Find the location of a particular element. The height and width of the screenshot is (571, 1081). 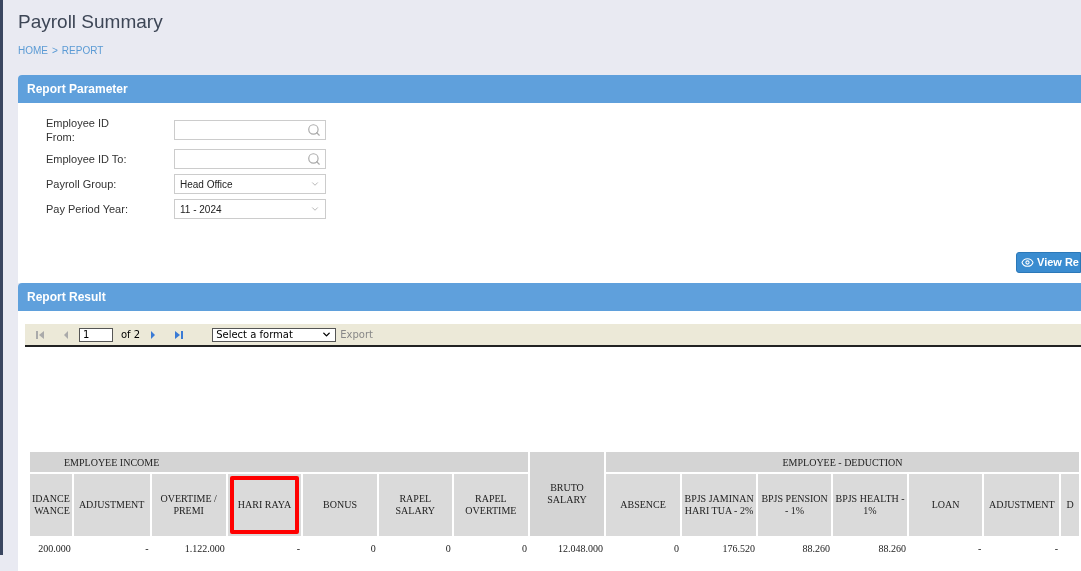

column-group-header: EMPLOYEE - DEDUCTION is located at coordinates (842, 462).